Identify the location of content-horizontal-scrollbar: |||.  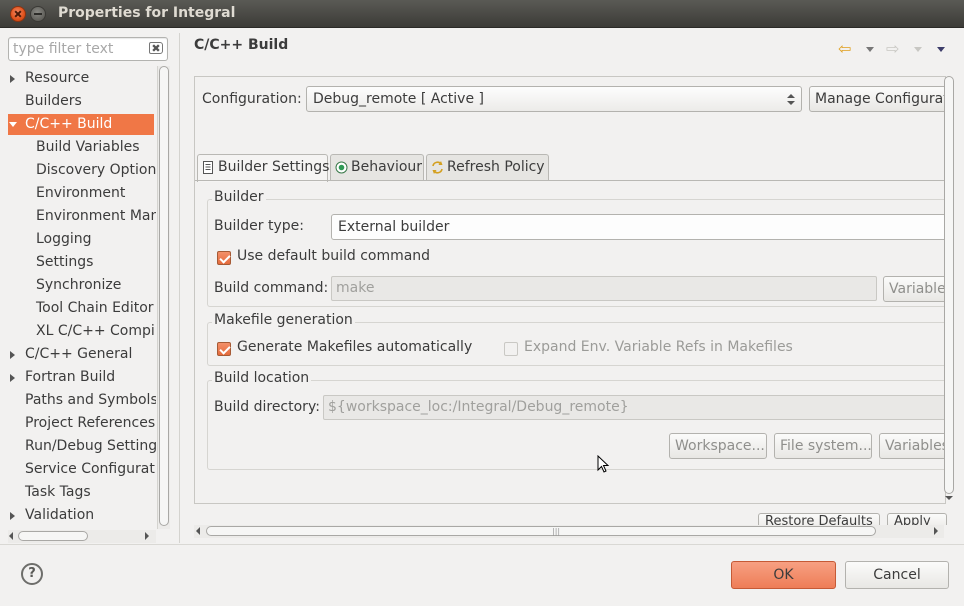
(569, 531).